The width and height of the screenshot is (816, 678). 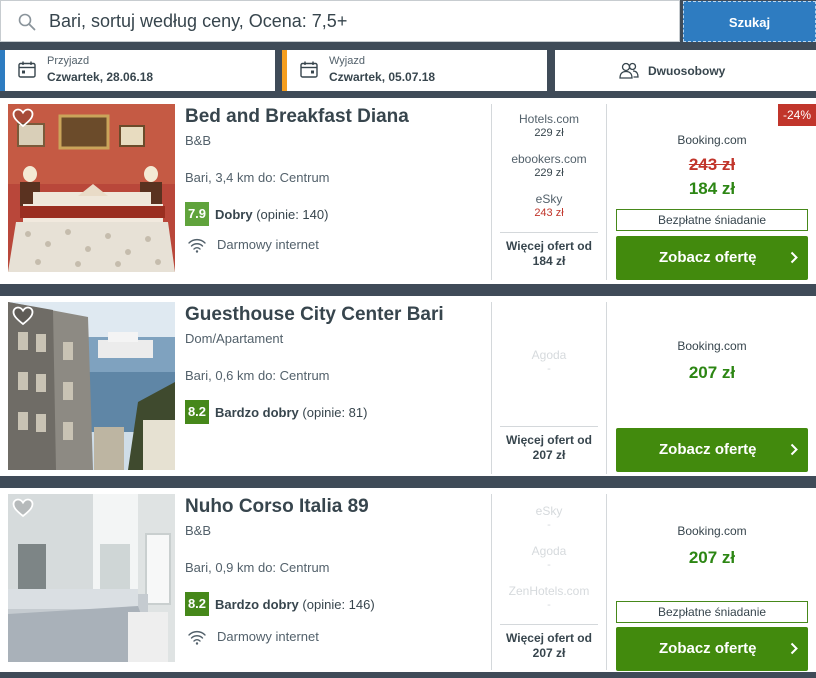 I want to click on more-offers-link: Więcej ofert od 184 zł, so click(x=549, y=250).